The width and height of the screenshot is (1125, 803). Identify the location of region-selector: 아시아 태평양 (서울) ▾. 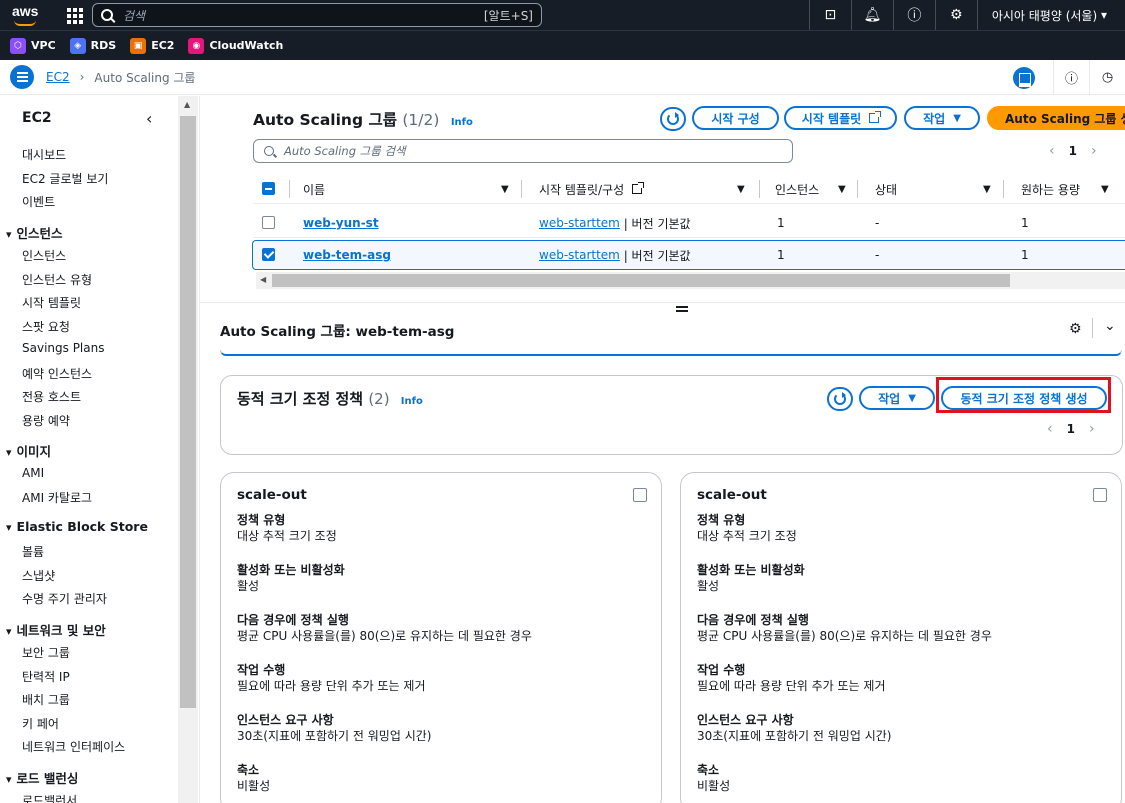
(1050, 15).